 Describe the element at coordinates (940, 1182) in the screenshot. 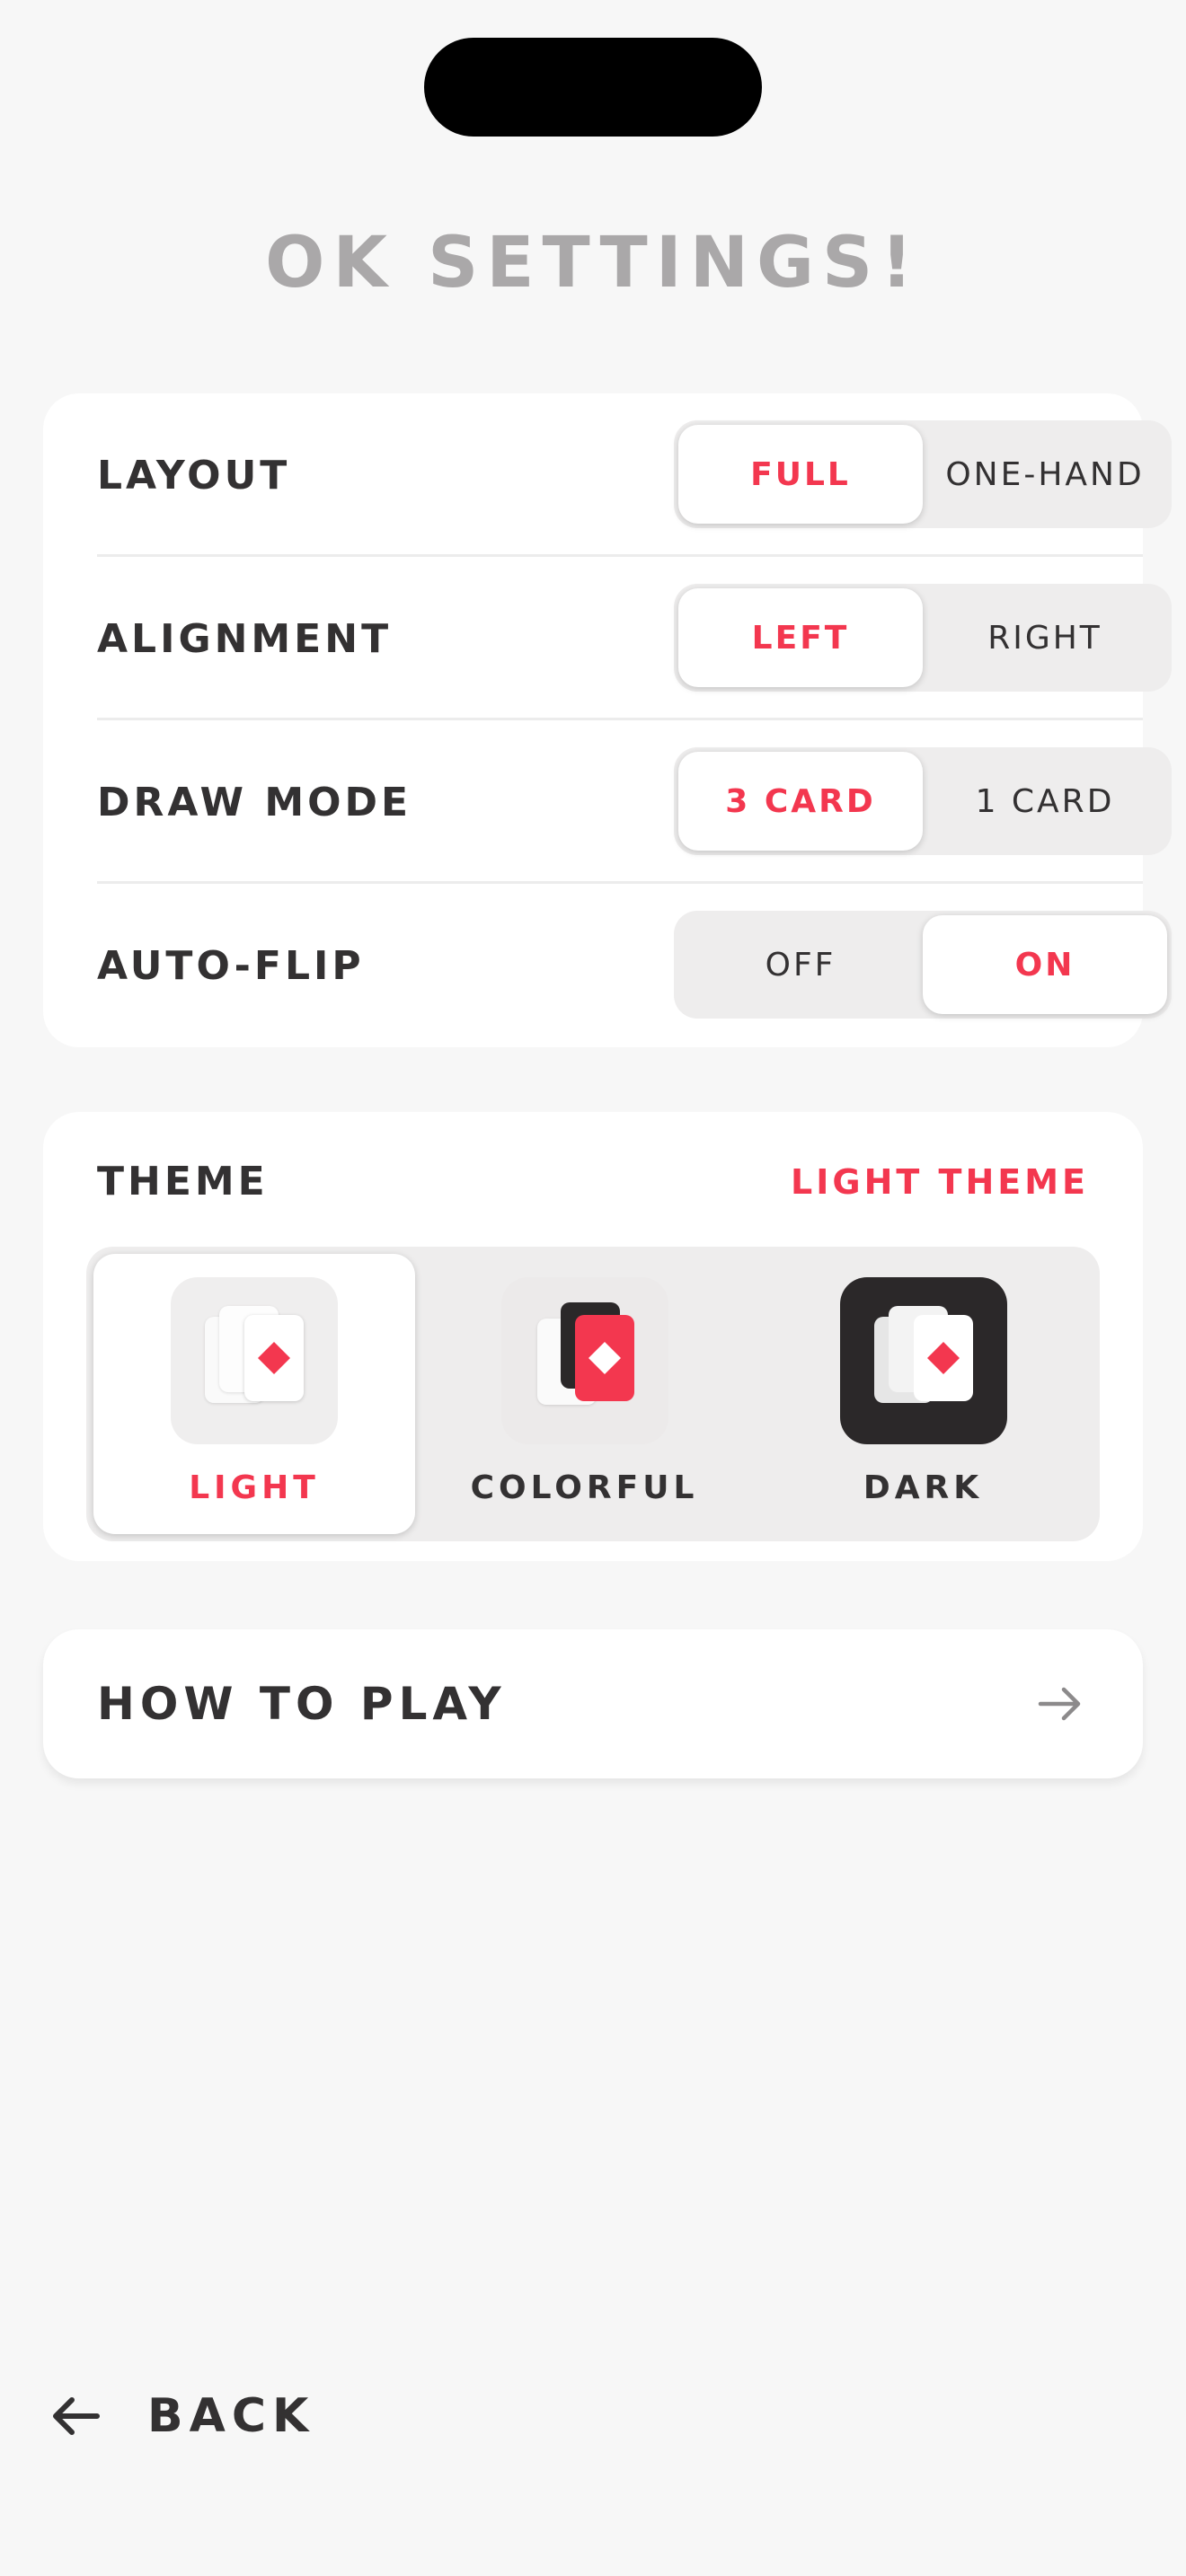

I see `current-theme-label: LIGHT THEME` at that location.